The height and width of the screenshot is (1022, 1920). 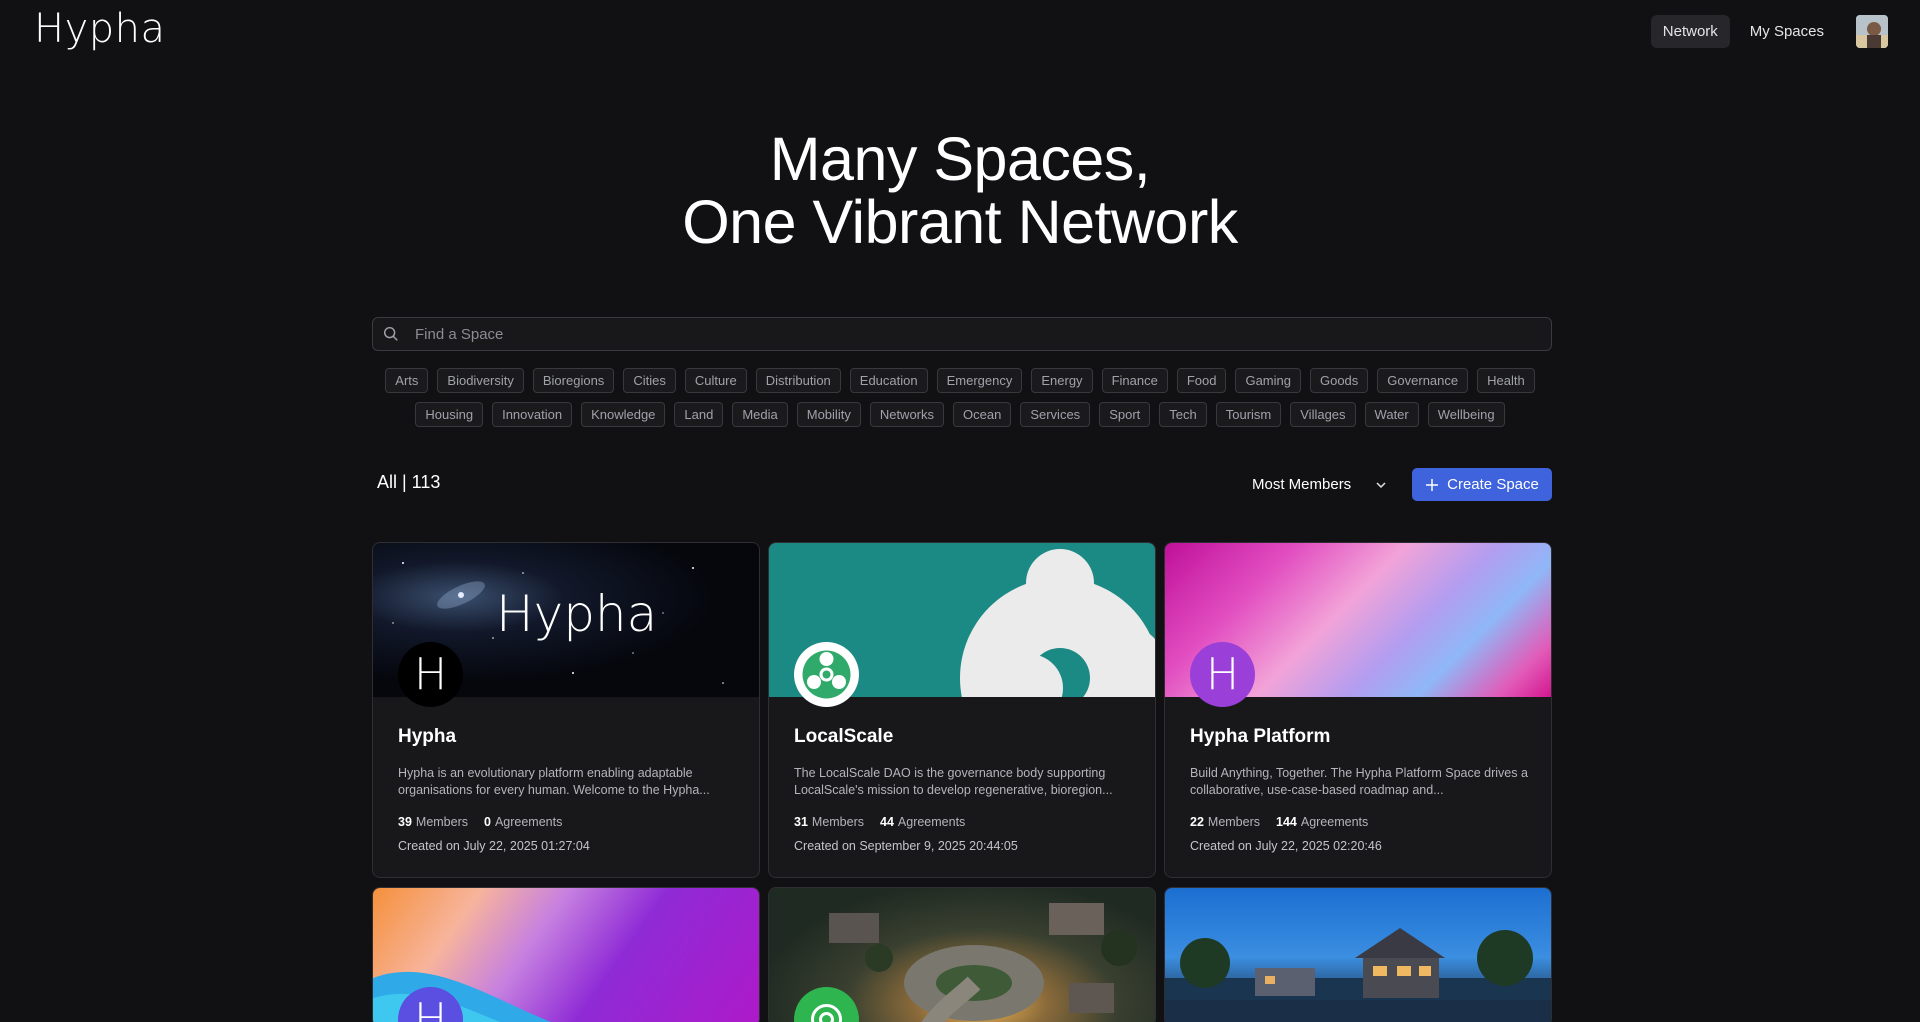 I want to click on tag-sport: Sport, so click(x=1125, y=414).